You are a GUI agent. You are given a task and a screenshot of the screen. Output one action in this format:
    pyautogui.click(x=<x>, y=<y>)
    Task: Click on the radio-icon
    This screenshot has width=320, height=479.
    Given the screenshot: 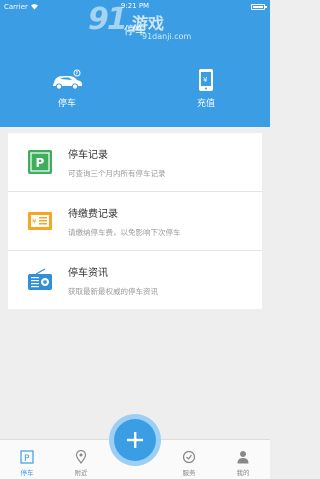 What is the action you would take?
    pyautogui.click(x=40, y=279)
    